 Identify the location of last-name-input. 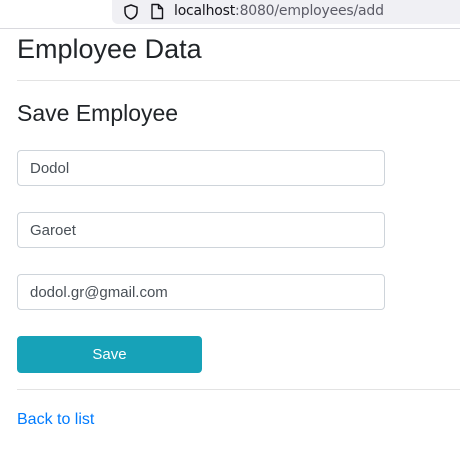
(201, 230).